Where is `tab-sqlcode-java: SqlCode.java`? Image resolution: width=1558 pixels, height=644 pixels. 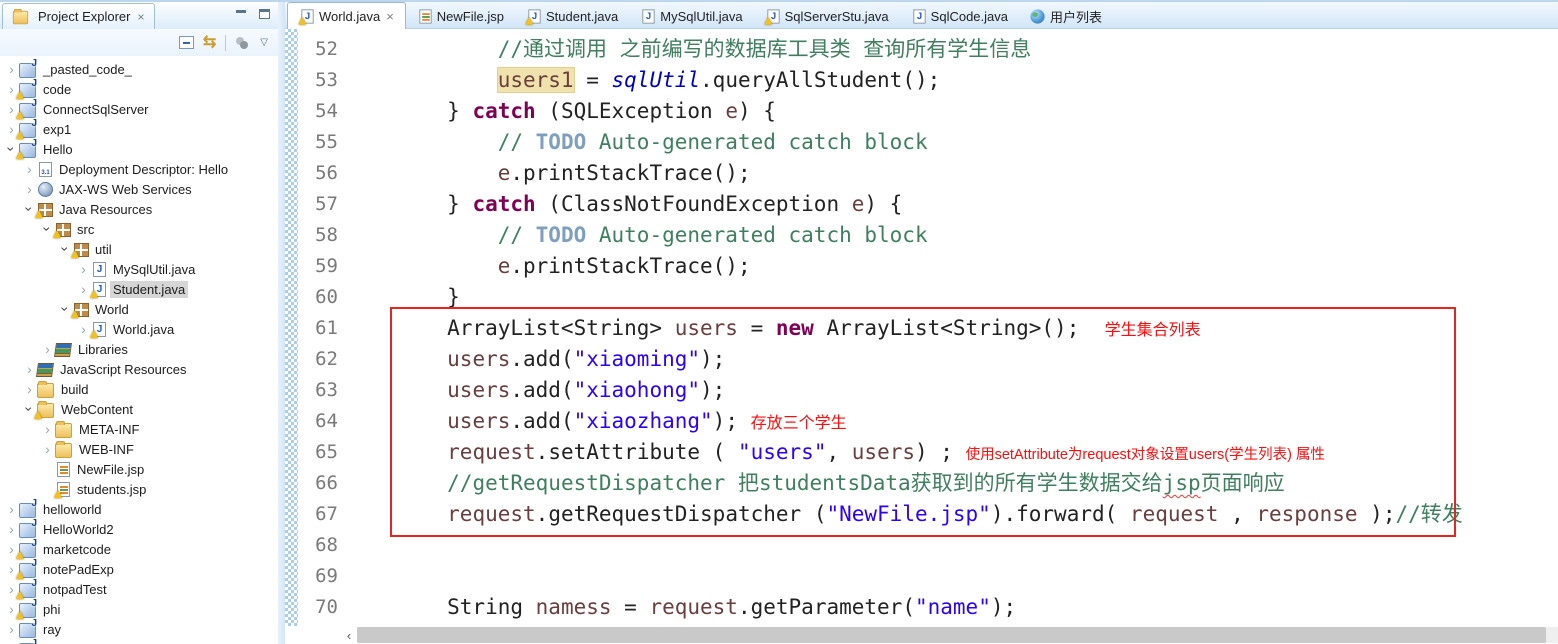
tab-sqlcode-java: SqlCode.java is located at coordinates (959, 16).